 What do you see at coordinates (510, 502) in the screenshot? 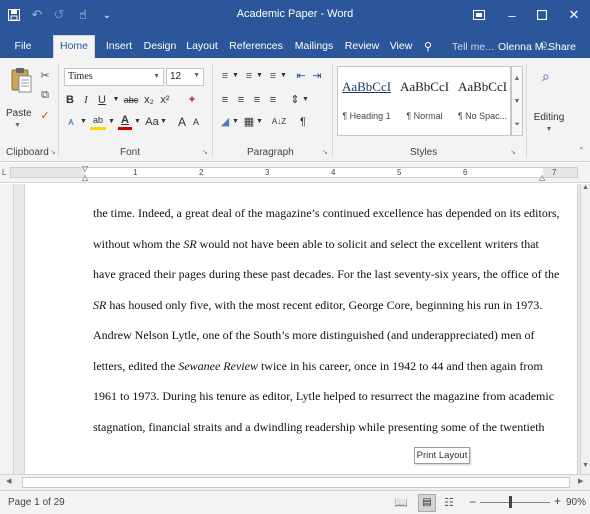
I see `zoom-slider-thumb` at bounding box center [510, 502].